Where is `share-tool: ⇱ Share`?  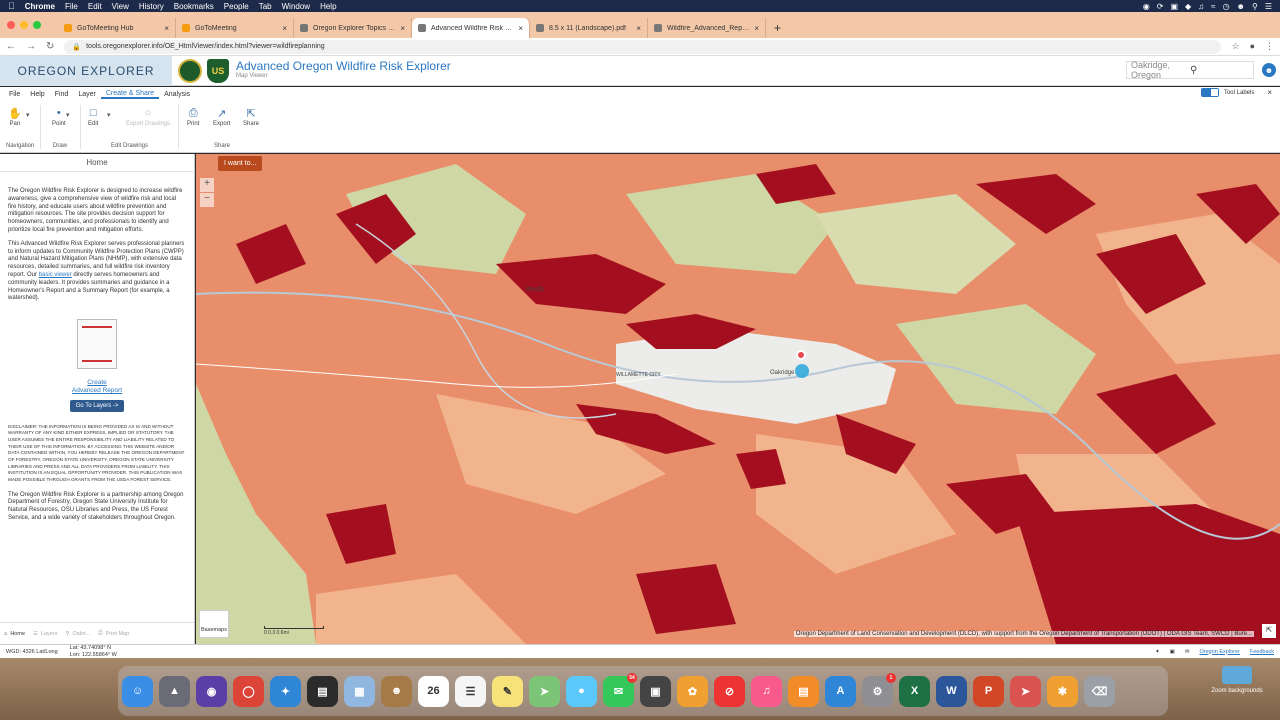
share-tool: ⇱ Share is located at coordinates (251, 117).